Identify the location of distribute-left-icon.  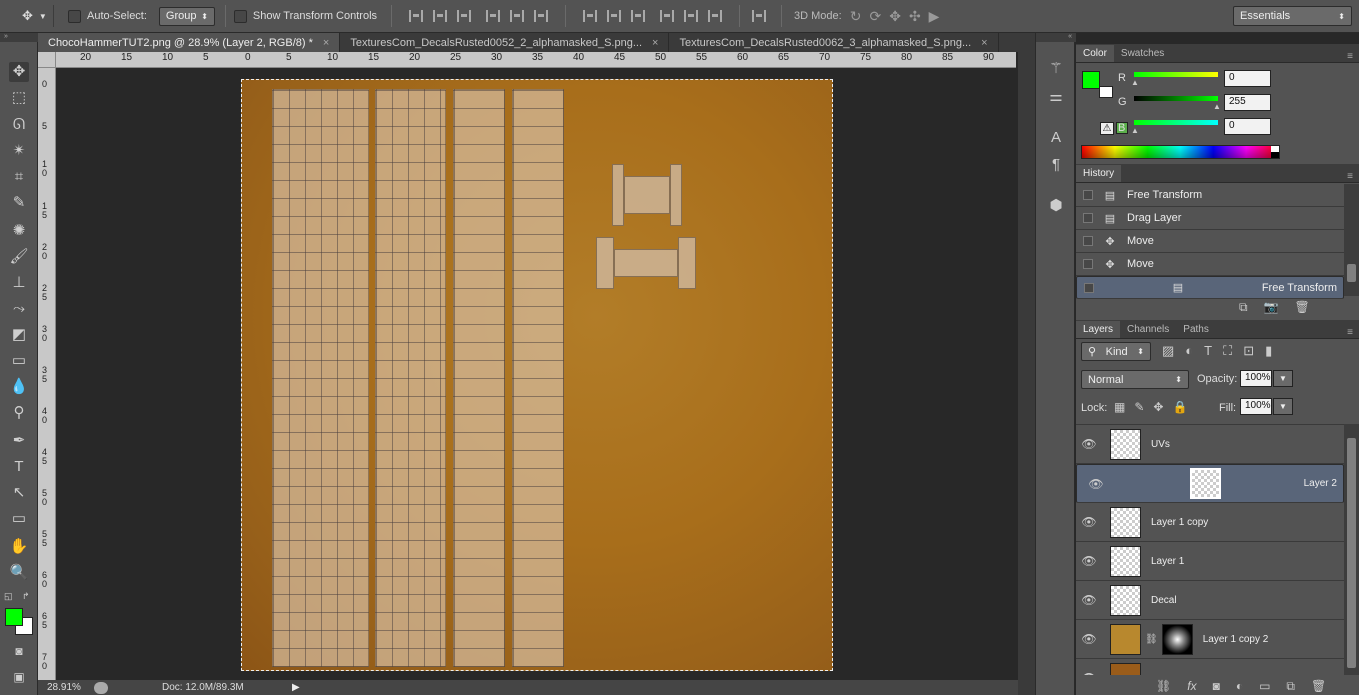
(667, 16).